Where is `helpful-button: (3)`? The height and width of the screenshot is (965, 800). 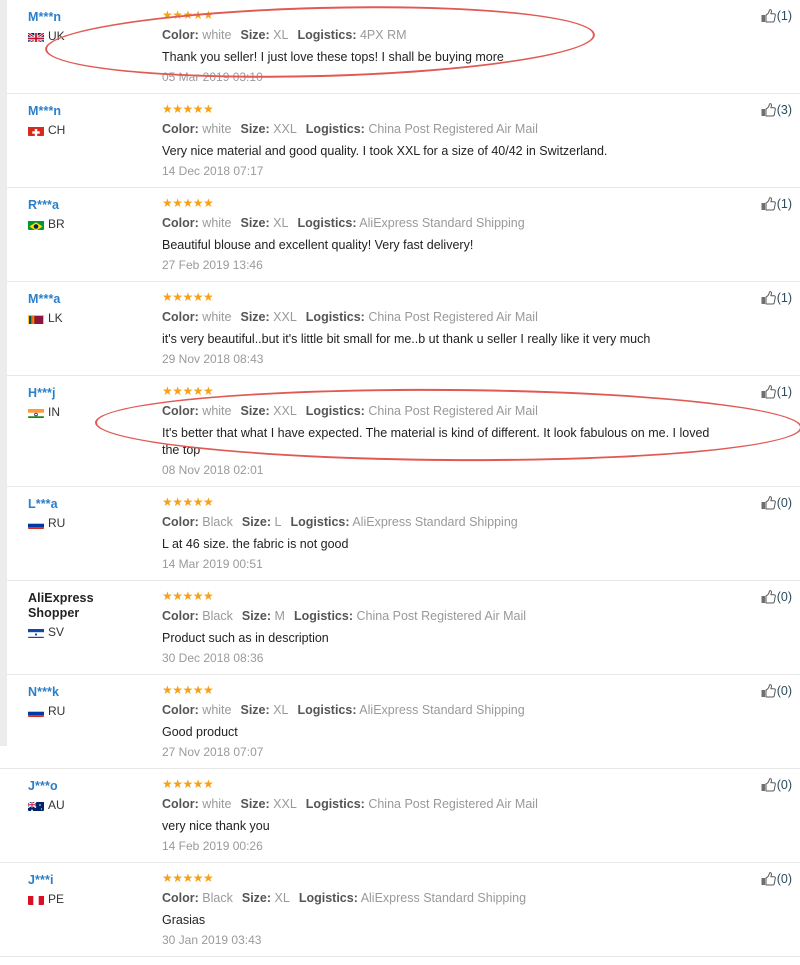 helpful-button: (3) is located at coordinates (761, 109).